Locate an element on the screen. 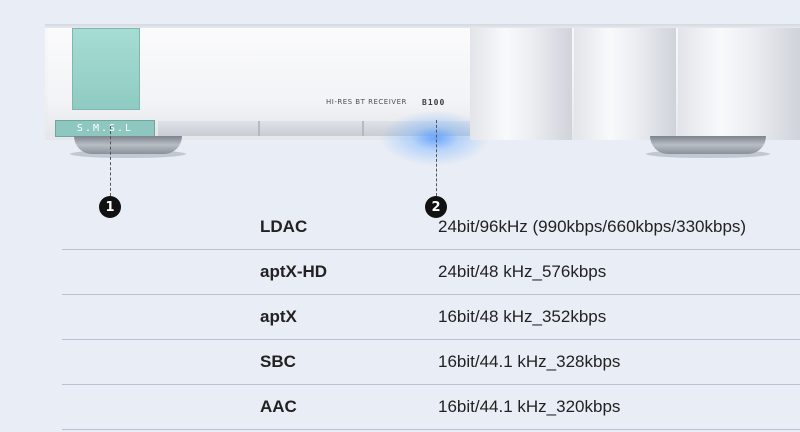 The width and height of the screenshot is (800, 432). model-badge: B100 is located at coordinates (434, 102).